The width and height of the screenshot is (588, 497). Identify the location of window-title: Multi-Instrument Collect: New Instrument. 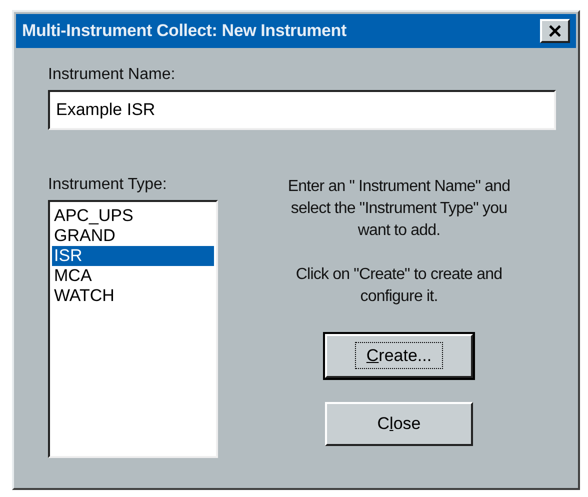
(184, 31).